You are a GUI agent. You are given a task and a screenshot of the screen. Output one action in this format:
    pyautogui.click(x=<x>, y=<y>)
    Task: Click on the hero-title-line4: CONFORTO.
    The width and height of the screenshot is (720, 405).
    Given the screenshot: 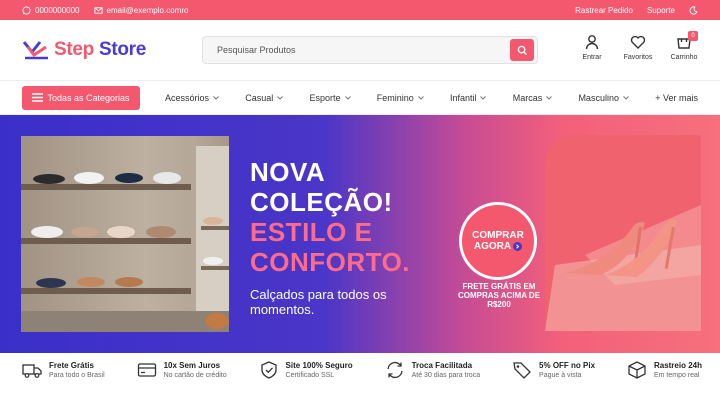 What is the action you would take?
    pyautogui.click(x=330, y=262)
    